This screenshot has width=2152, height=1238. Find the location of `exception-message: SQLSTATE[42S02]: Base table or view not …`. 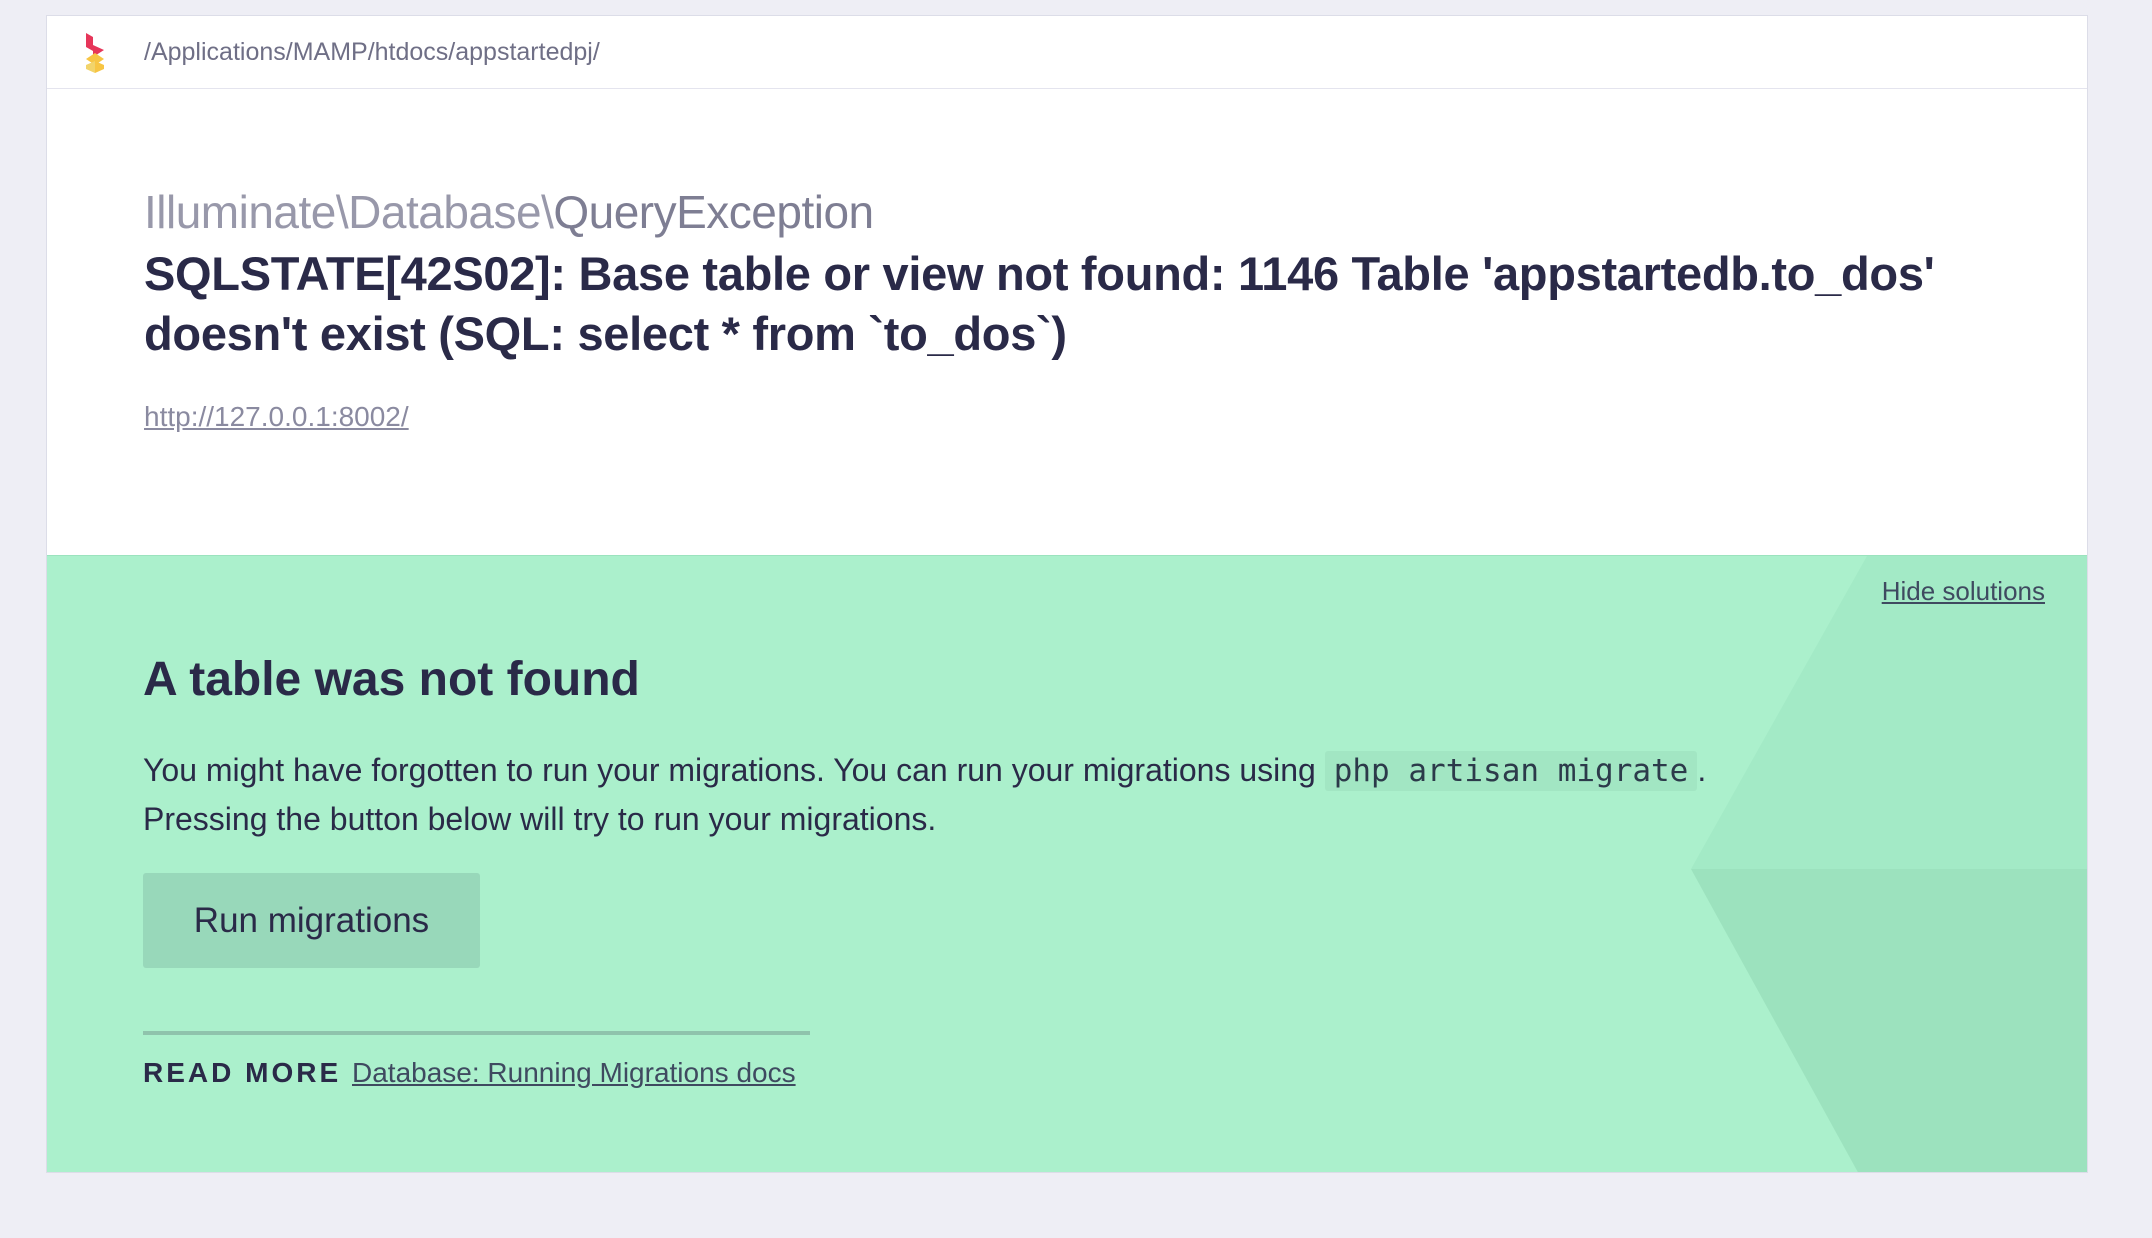

exception-message: SQLSTATE[42S02]: Base table or view not … is located at coordinates (1039, 303).